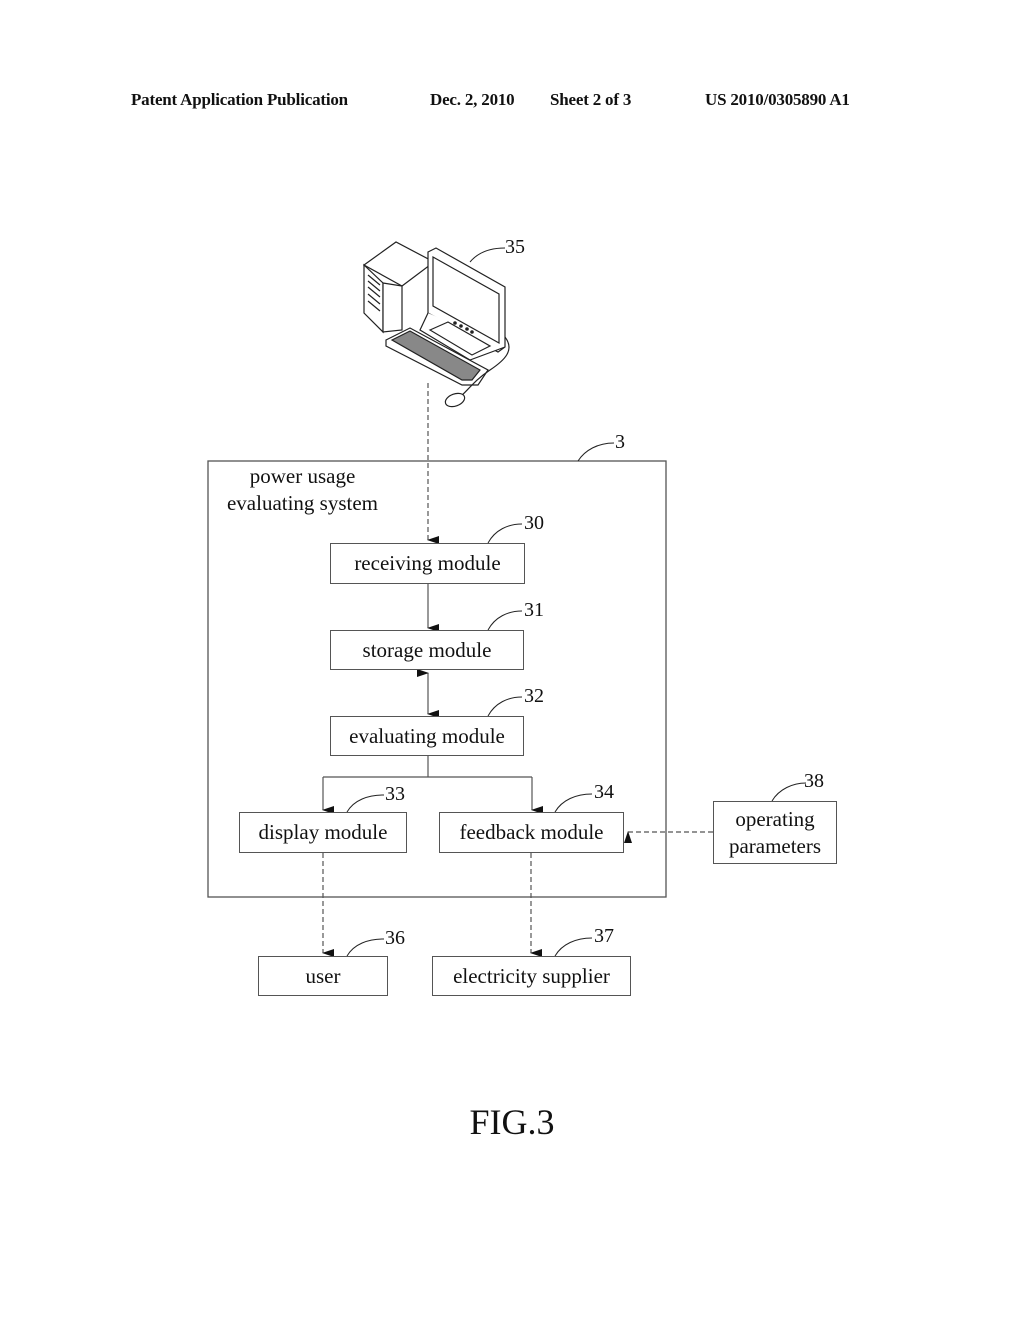 The width and height of the screenshot is (1024, 1320). What do you see at coordinates (302, 490) in the screenshot?
I see `system-label: power usage evaluating system` at bounding box center [302, 490].